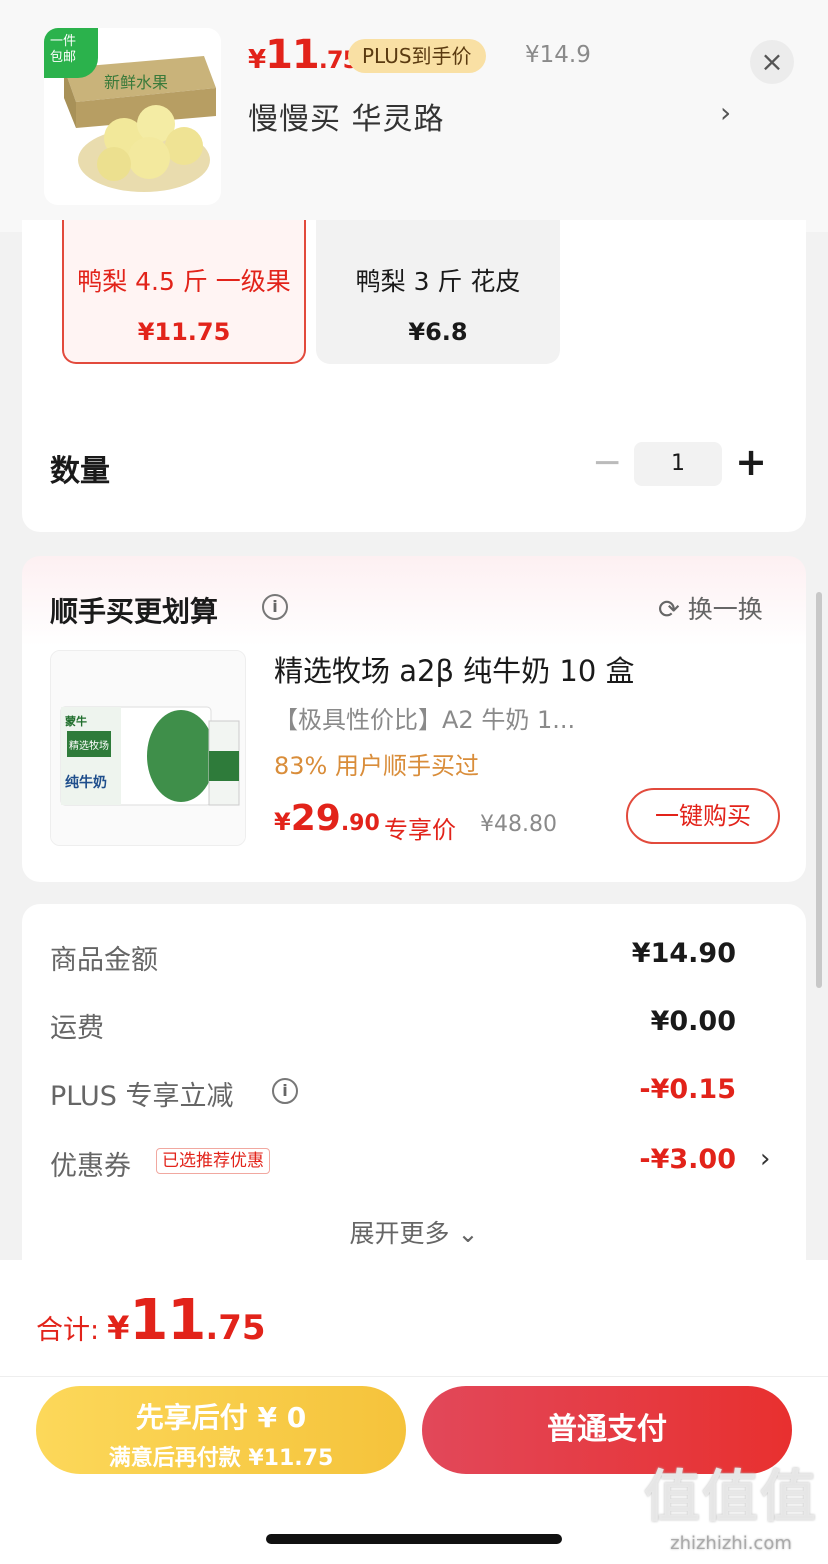  What do you see at coordinates (438, 332) in the screenshot?
I see `variant-price: ¥6.8` at bounding box center [438, 332].